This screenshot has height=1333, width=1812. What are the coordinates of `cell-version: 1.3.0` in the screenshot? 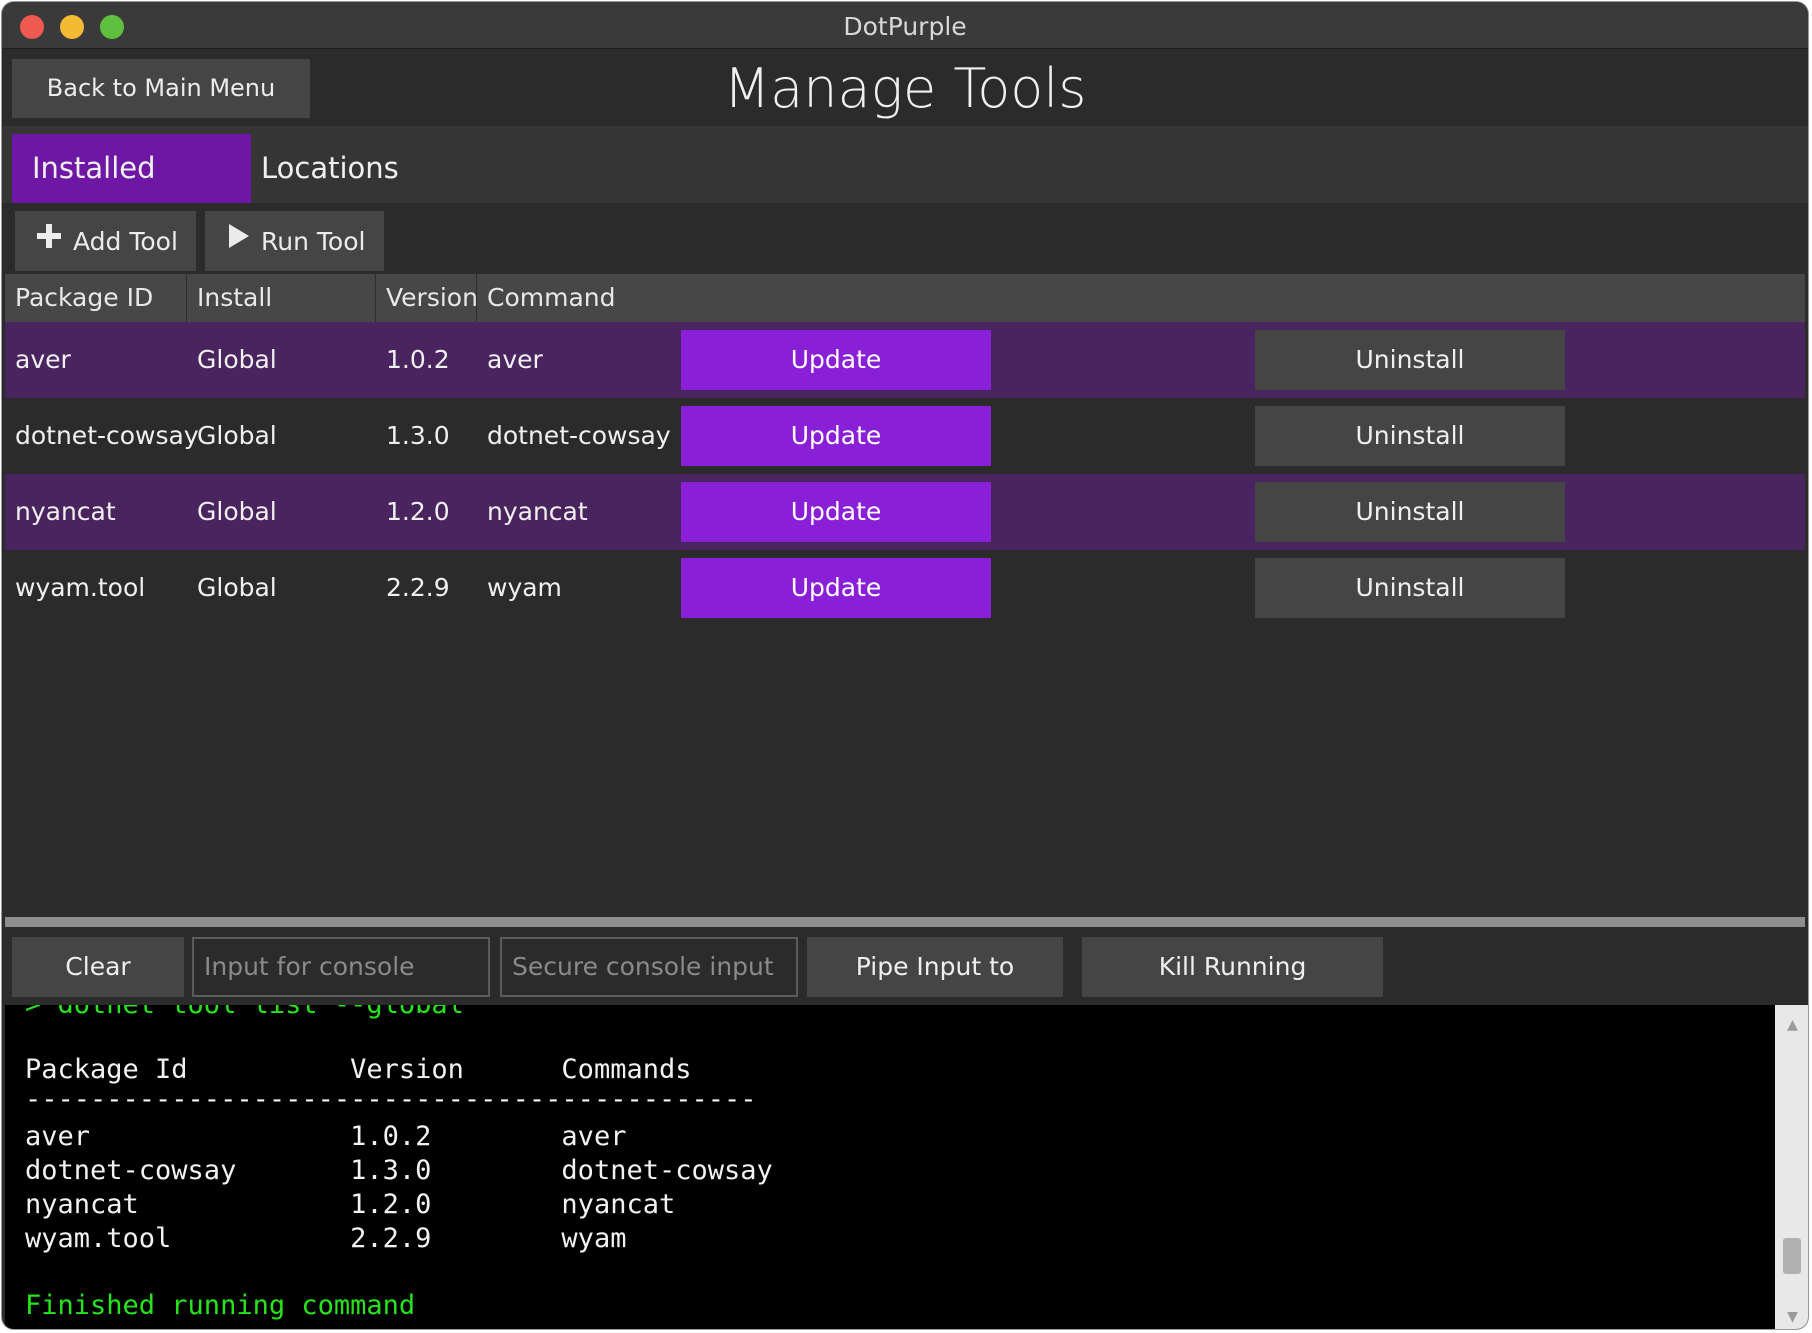 It's located at (418, 435).